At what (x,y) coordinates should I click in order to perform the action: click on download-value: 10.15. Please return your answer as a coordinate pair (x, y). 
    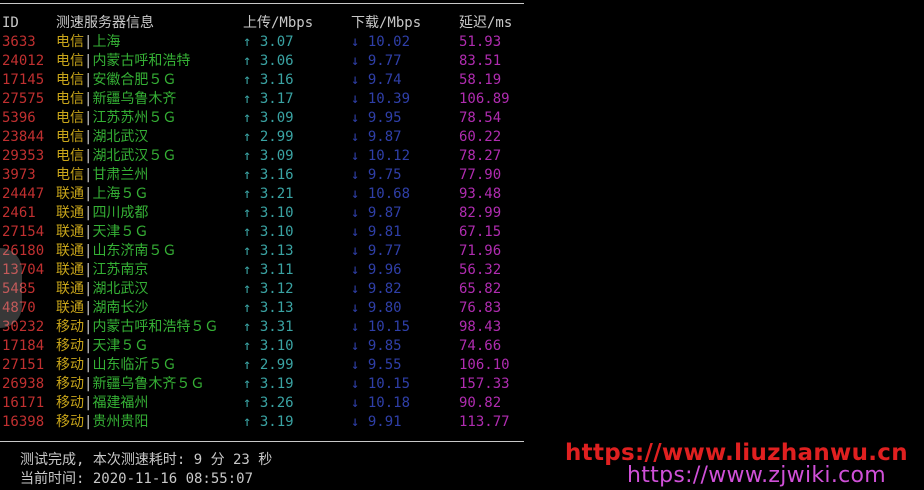
    Looking at the image, I should click on (389, 327).